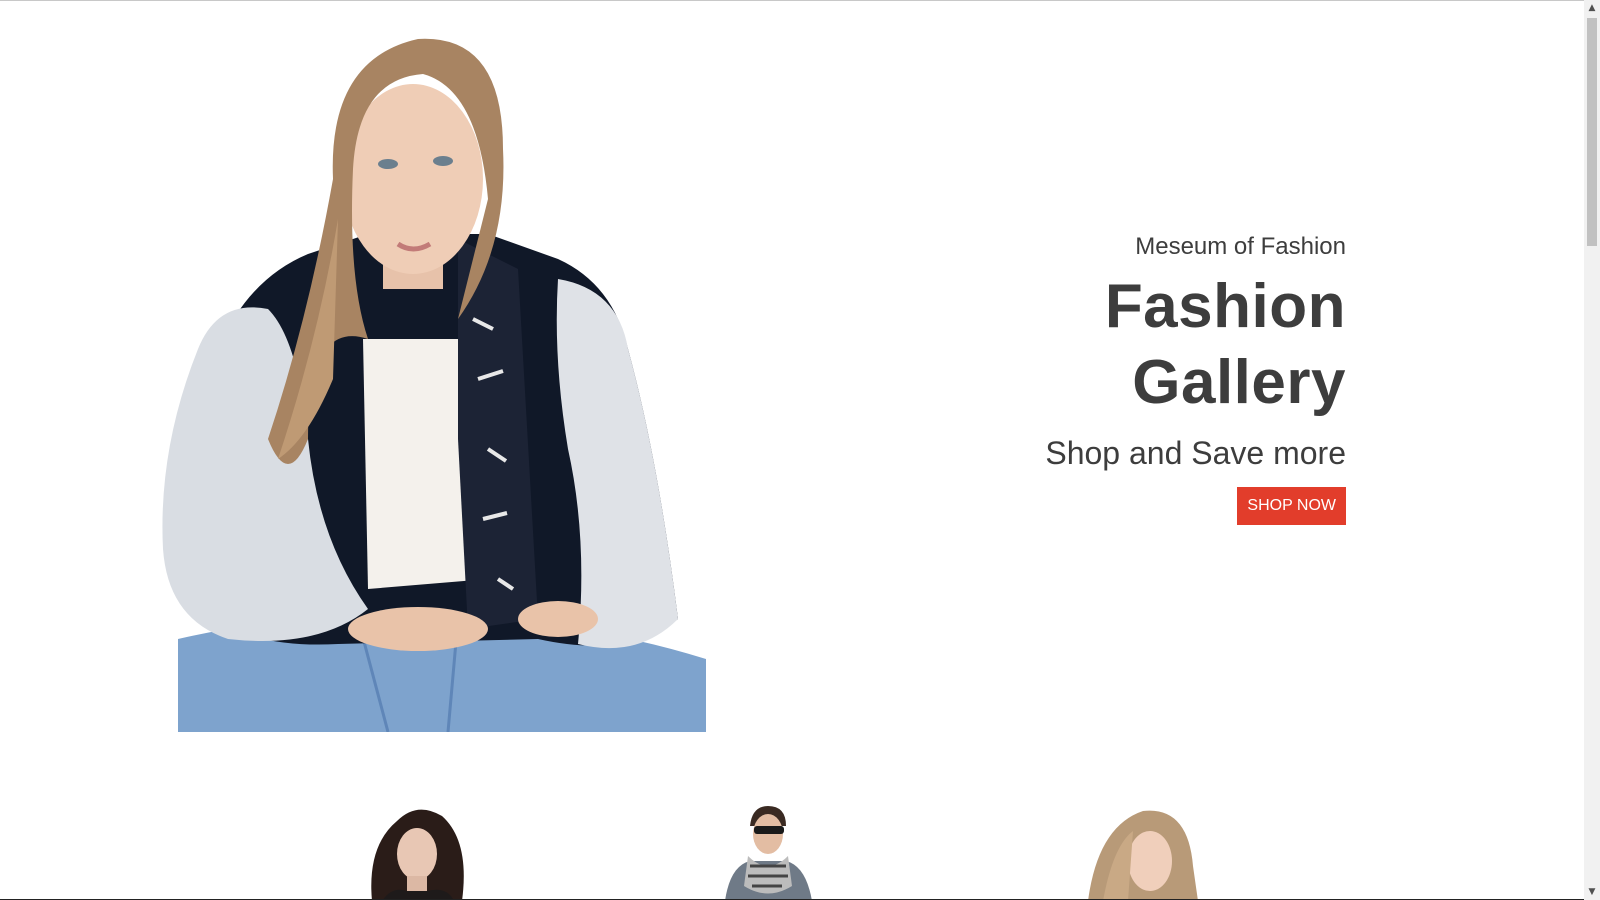 The width and height of the screenshot is (1600, 900). What do you see at coordinates (1195, 453) in the screenshot?
I see `hero-subtitle: Shop and Save more` at bounding box center [1195, 453].